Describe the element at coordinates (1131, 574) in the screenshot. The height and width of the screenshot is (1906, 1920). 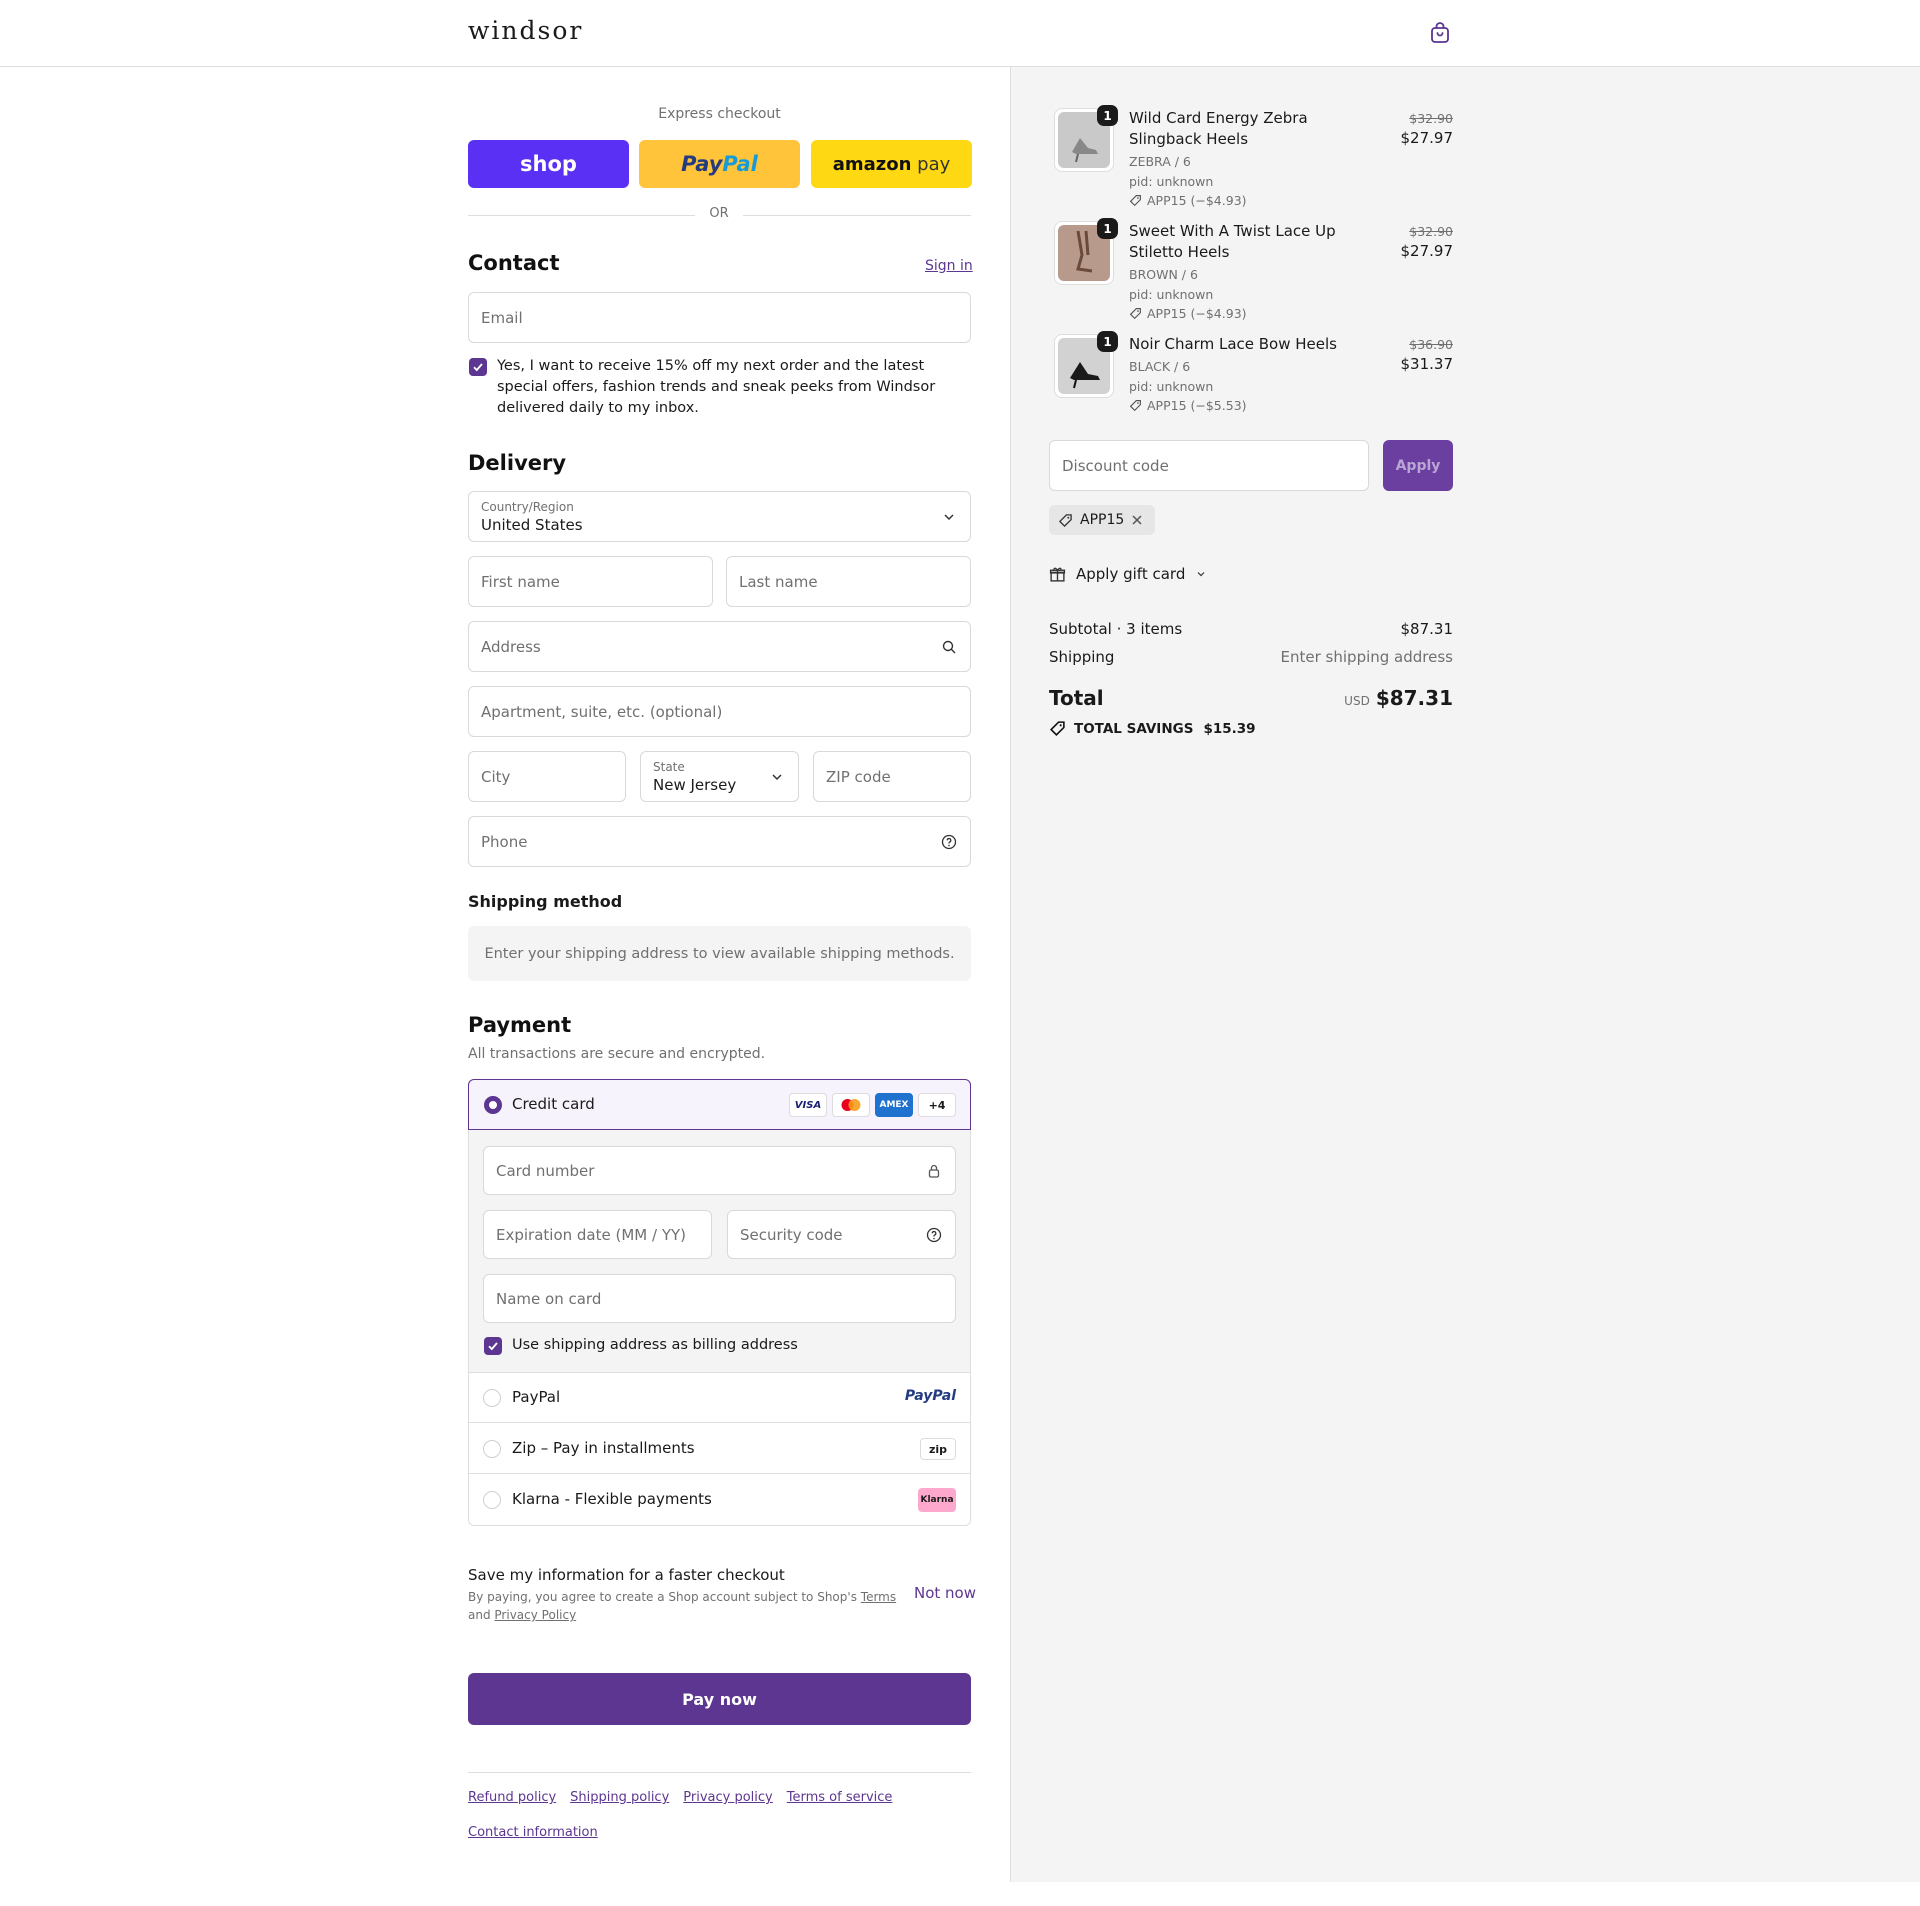
I see `apply-gift-card-label: Apply gift card` at that location.